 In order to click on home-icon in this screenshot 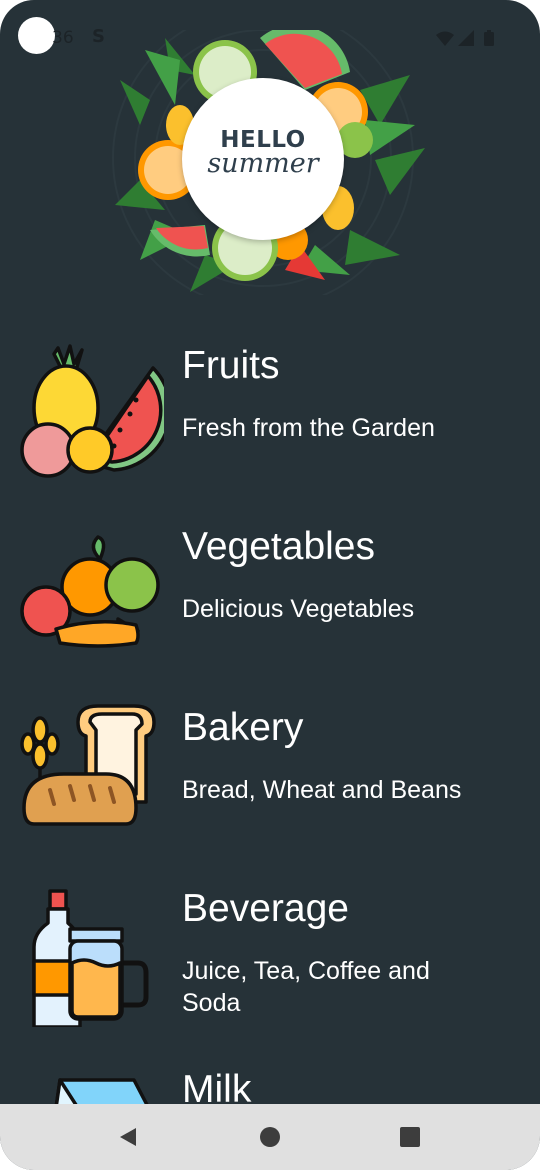, I will do `click(270, 1137)`.